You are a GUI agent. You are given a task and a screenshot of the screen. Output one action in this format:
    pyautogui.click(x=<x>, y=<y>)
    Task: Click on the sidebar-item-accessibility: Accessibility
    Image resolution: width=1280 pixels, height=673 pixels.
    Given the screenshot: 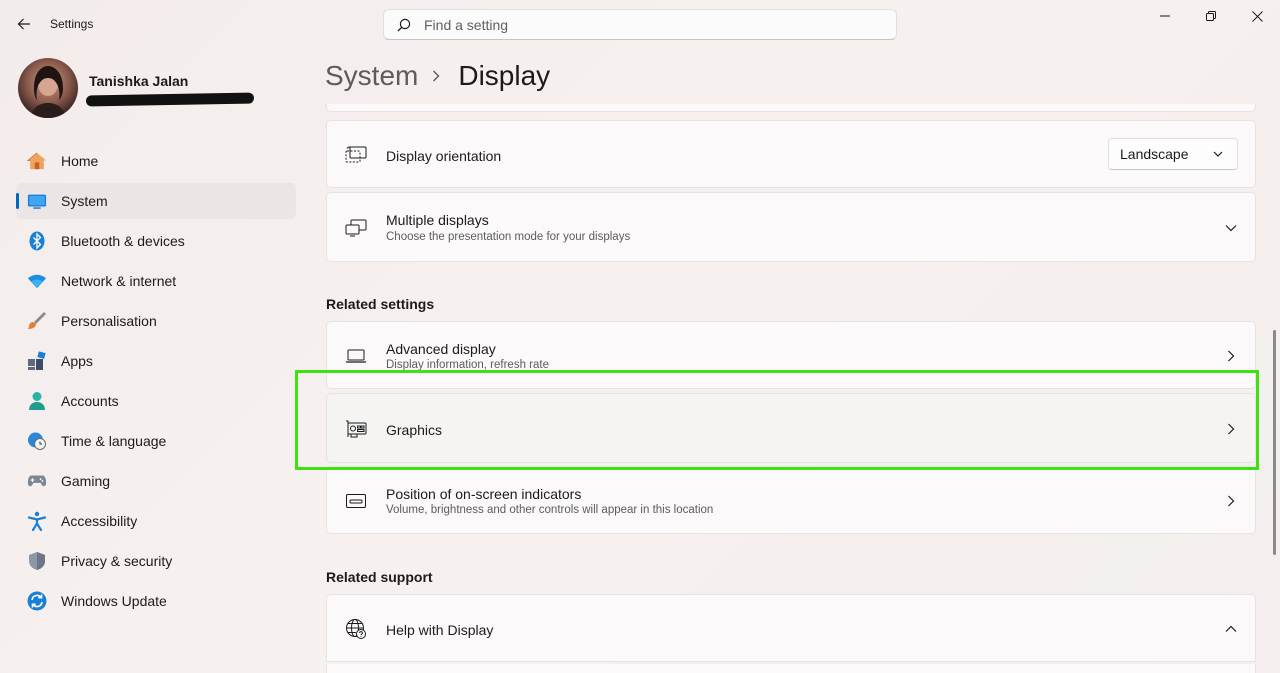 What is the action you would take?
    pyautogui.click(x=156, y=521)
    